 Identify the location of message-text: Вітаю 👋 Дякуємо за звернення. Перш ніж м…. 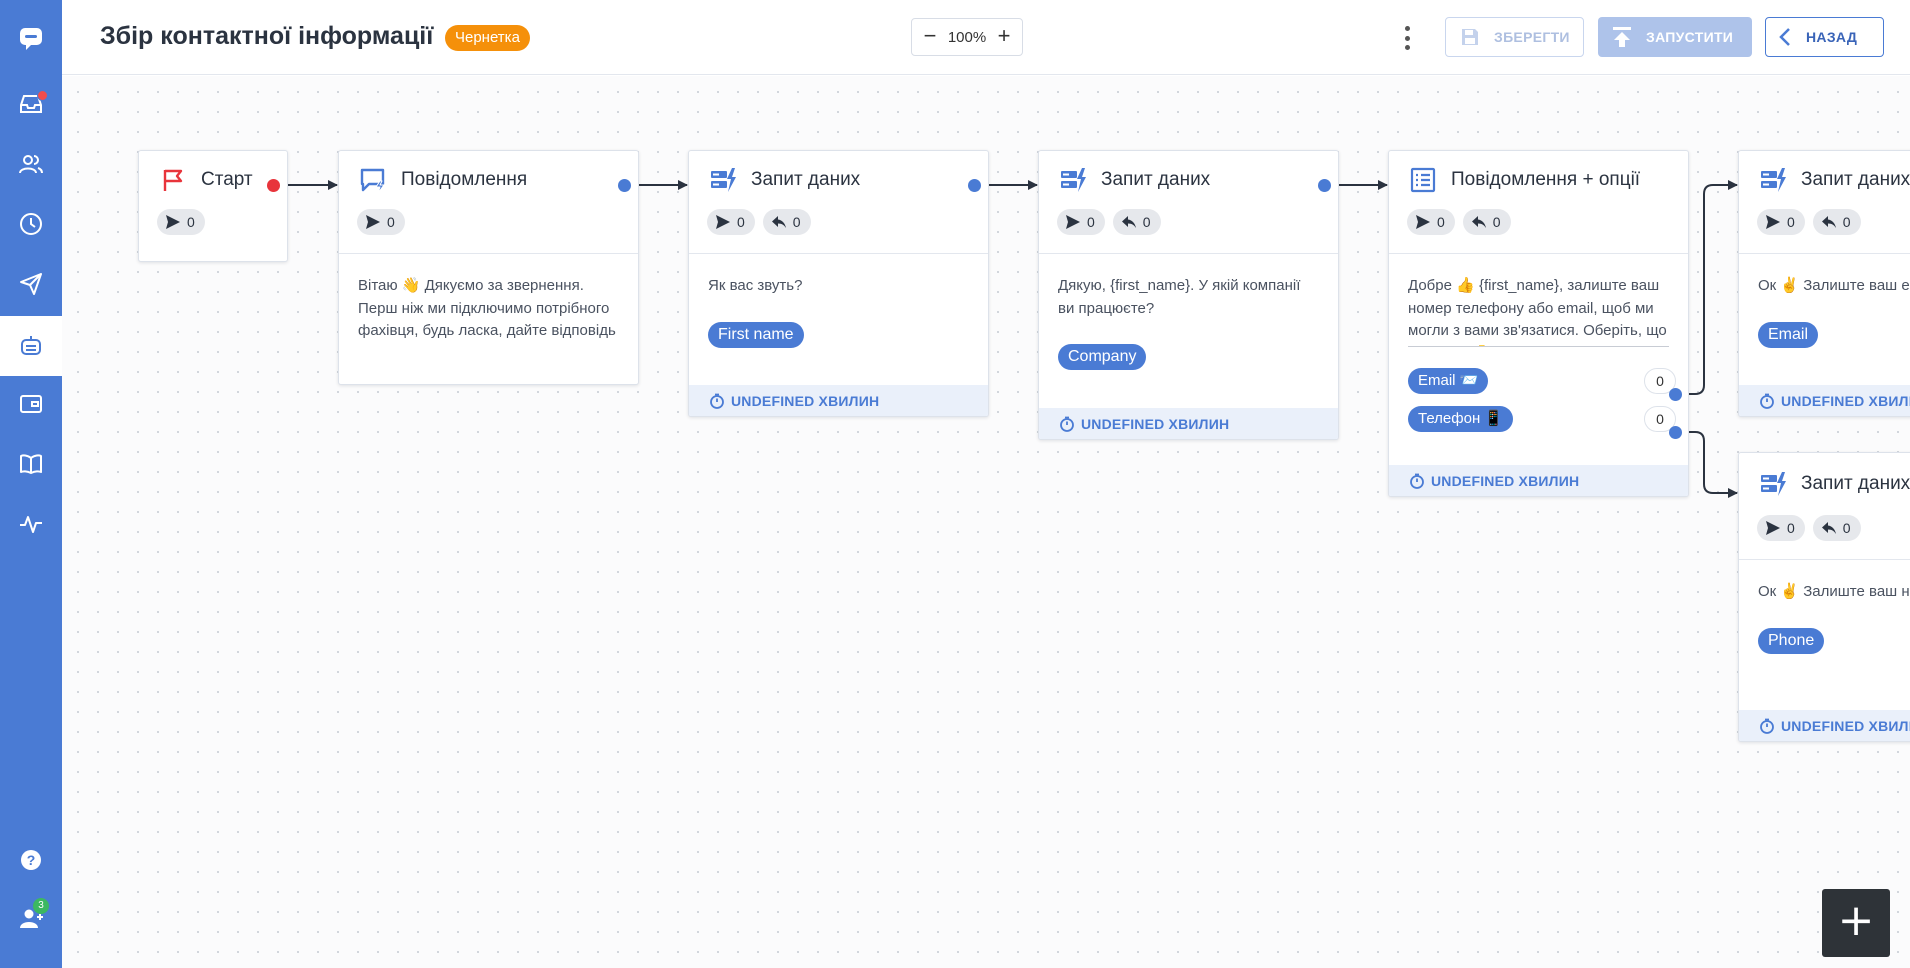
(487, 308).